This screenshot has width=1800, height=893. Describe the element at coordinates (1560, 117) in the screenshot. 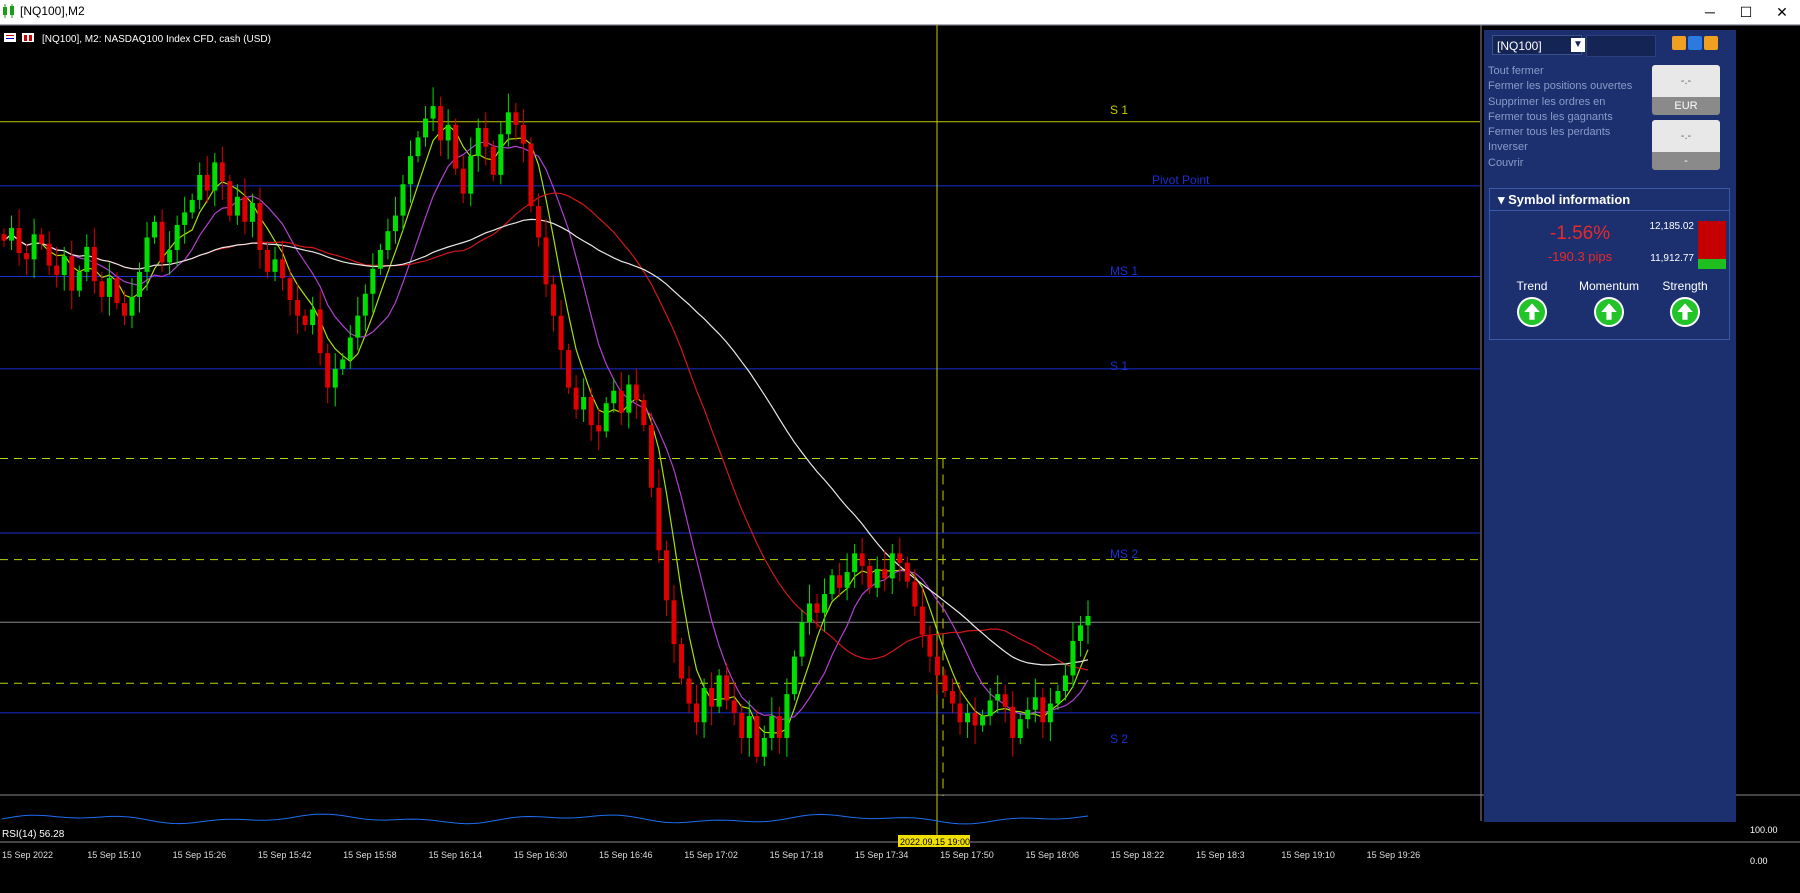

I see `menu-close-winners: Fermer tous les gagnants` at that location.